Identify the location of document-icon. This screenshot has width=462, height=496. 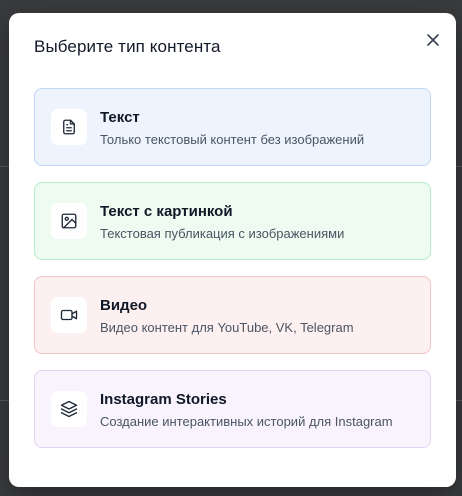
(69, 127).